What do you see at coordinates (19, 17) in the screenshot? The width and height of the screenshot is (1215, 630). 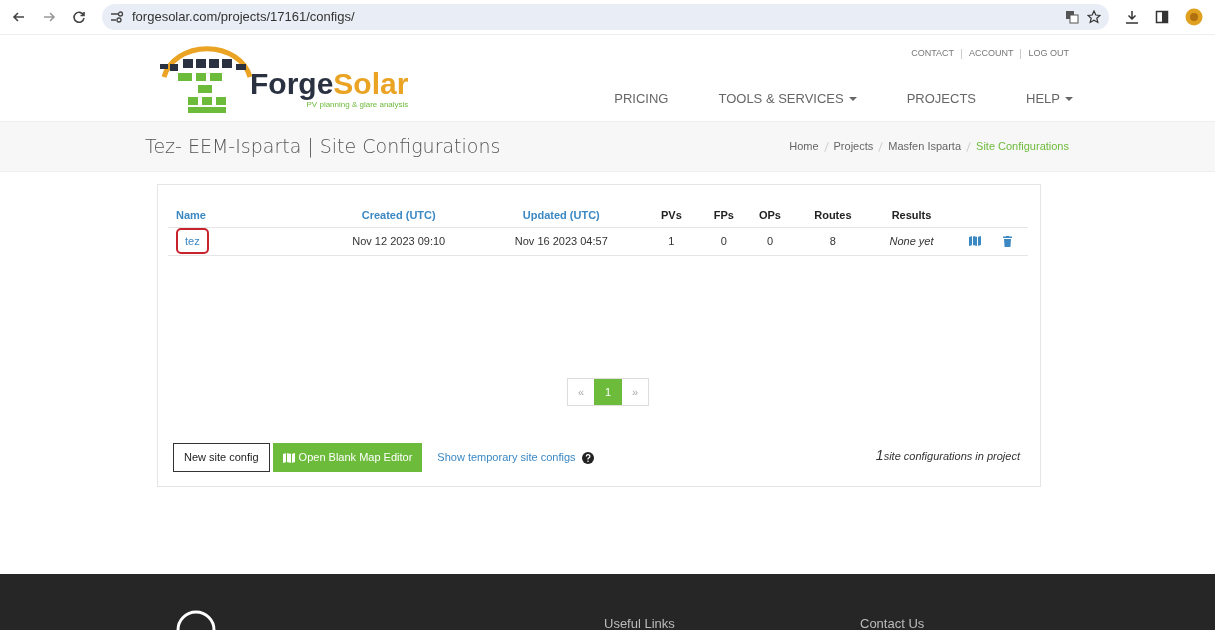 I see `back-icon` at bounding box center [19, 17].